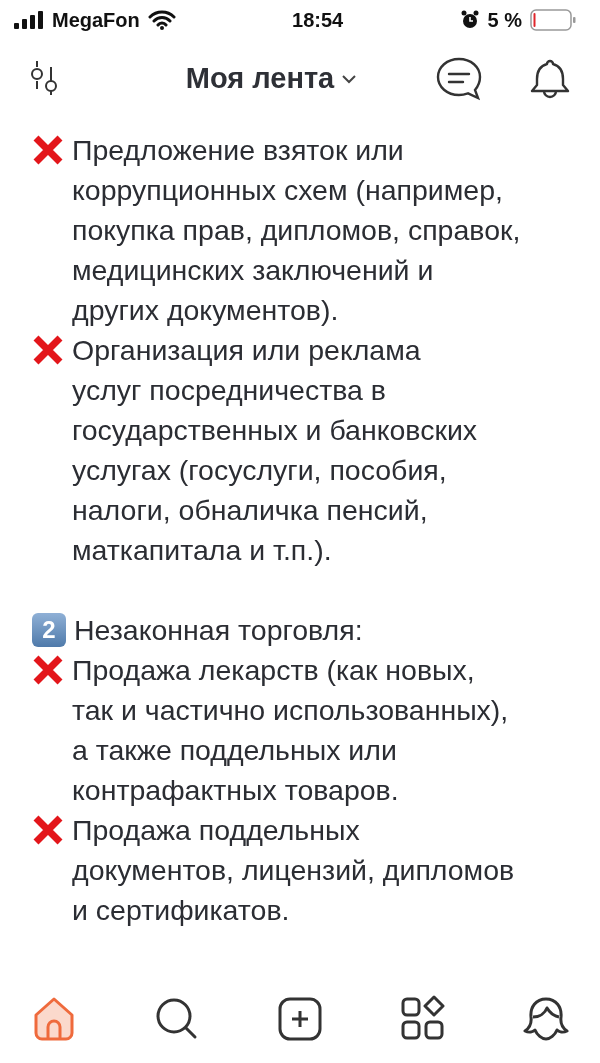  Describe the element at coordinates (218, 630) in the screenshot. I see `section-heading: Незаконная торговля:` at that location.